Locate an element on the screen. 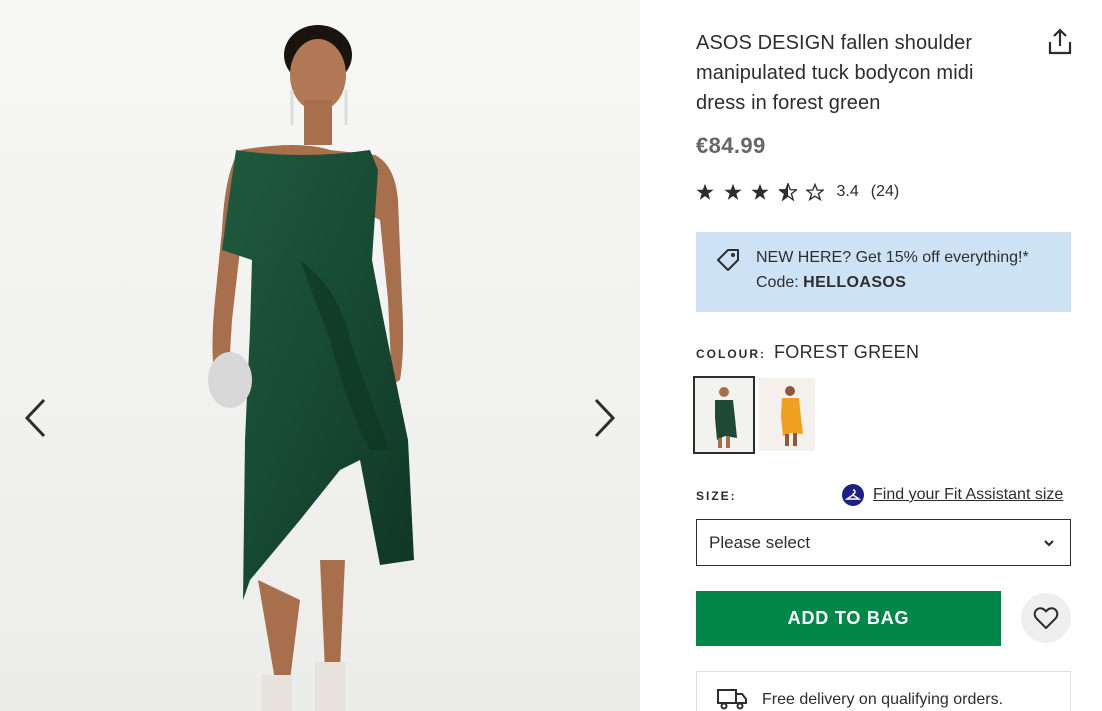  save-for-later-button is located at coordinates (1046, 618).